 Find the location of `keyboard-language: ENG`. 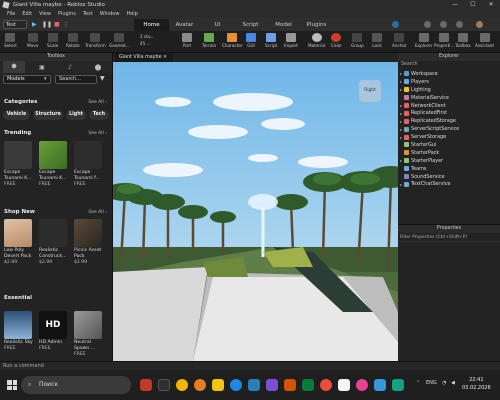

keyboard-language: ENG is located at coordinates (431, 383).